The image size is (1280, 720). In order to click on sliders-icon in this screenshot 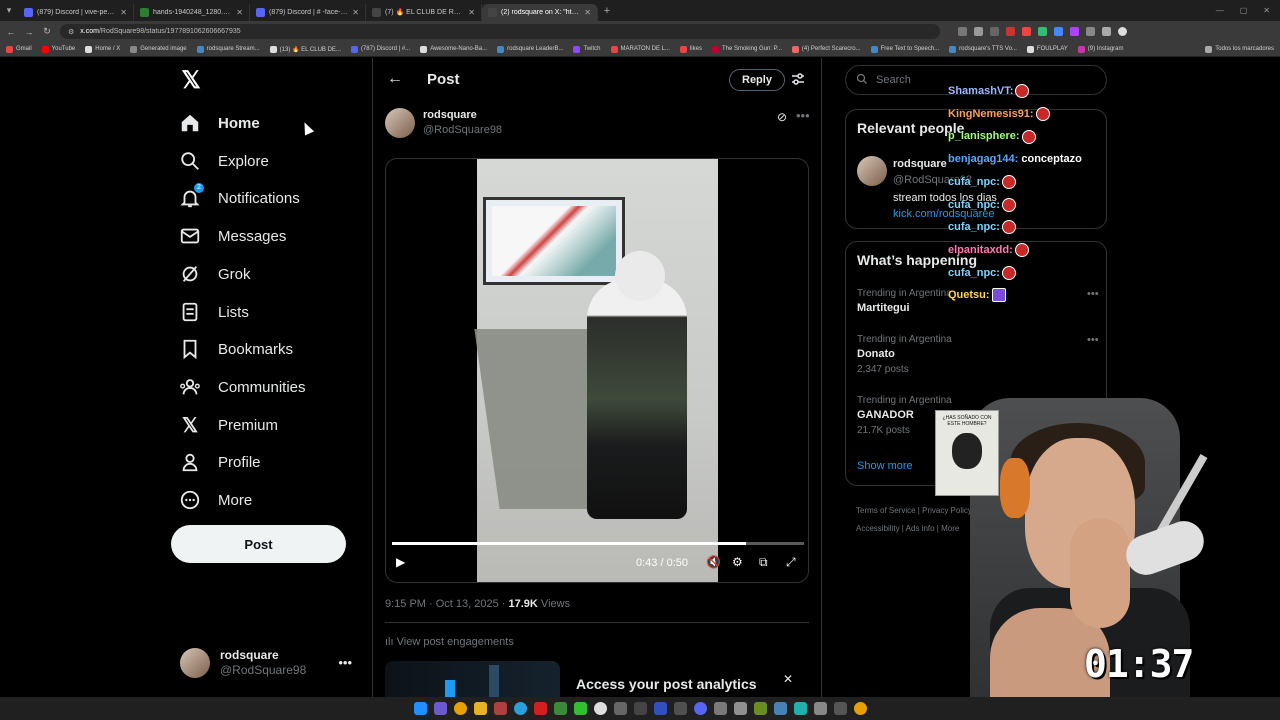, I will do `click(798, 79)`.